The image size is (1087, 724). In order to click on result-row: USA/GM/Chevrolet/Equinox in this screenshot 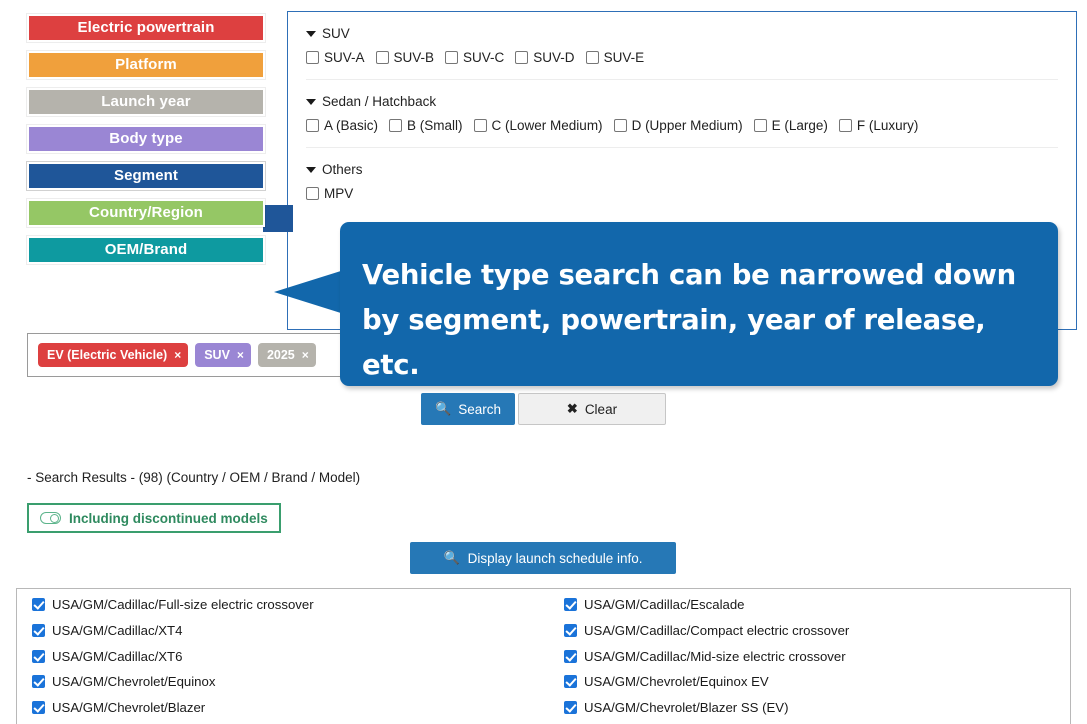, I will do `click(283, 682)`.